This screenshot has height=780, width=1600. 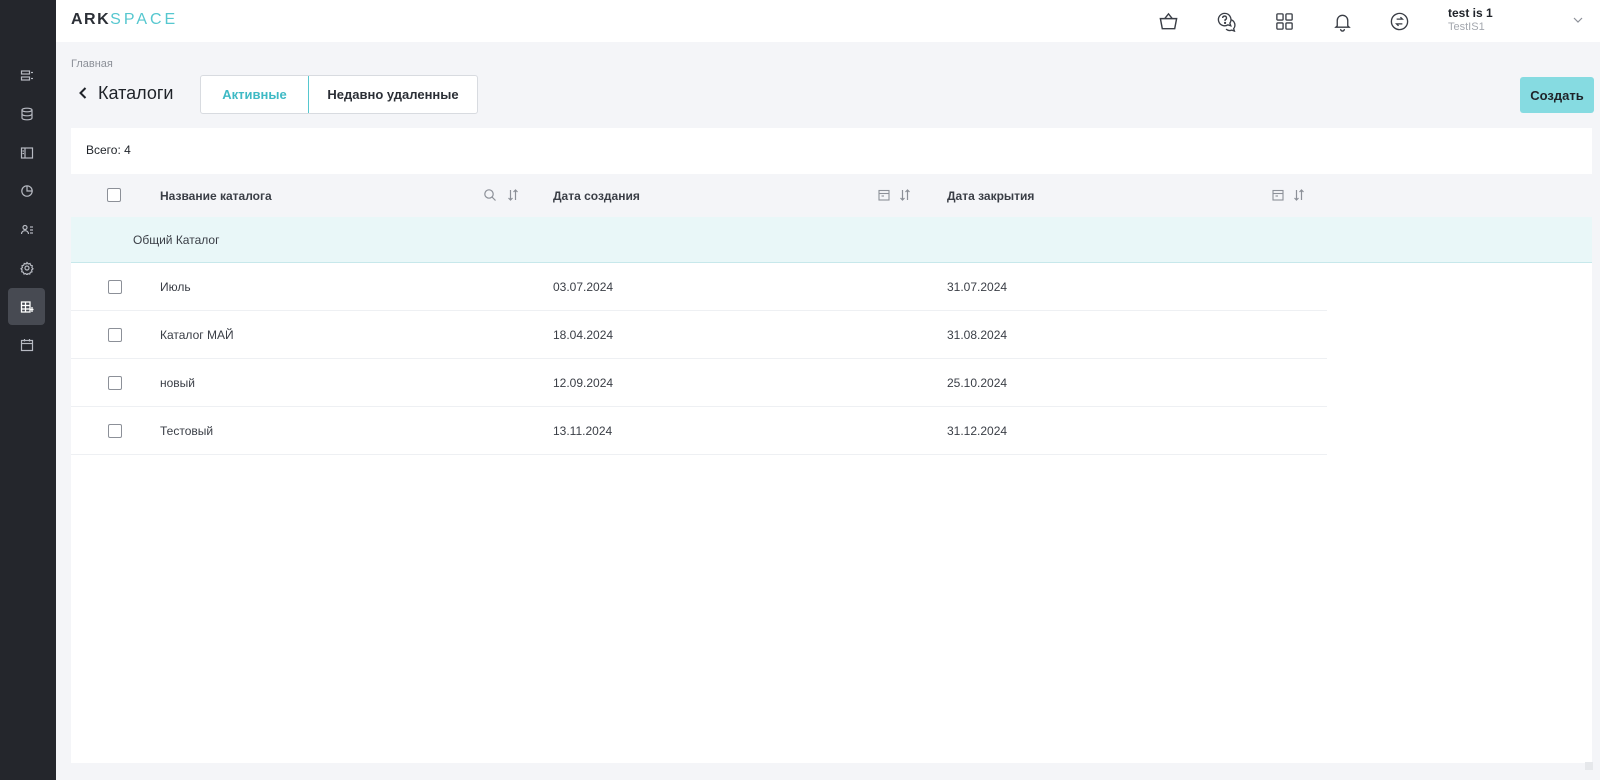 I want to click on table-row: новый 12.09.2024 25.10.2024, so click(x=699, y=383).